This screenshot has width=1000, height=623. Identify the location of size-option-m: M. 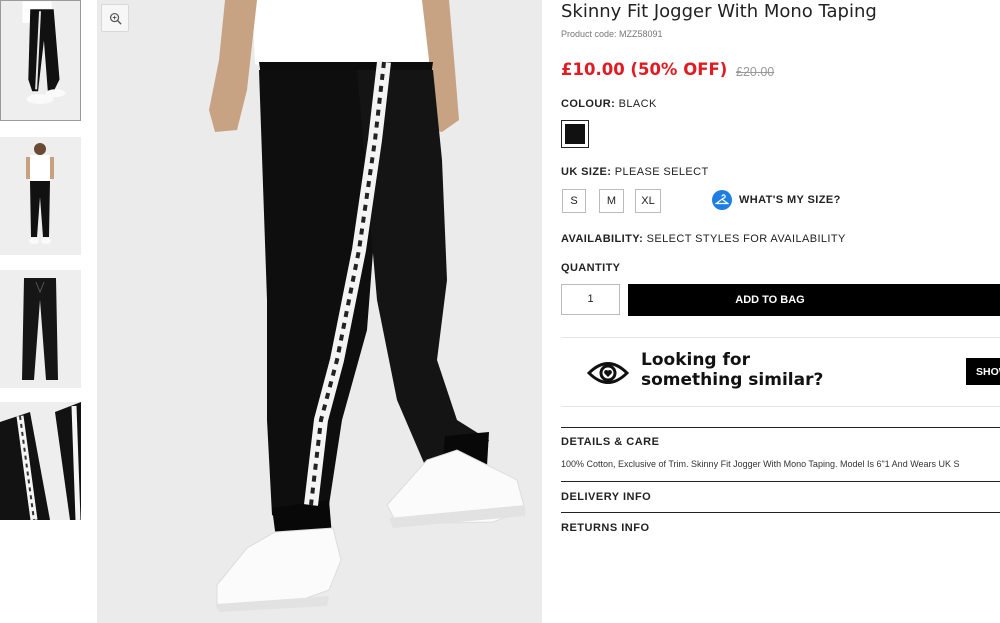
(611, 201).